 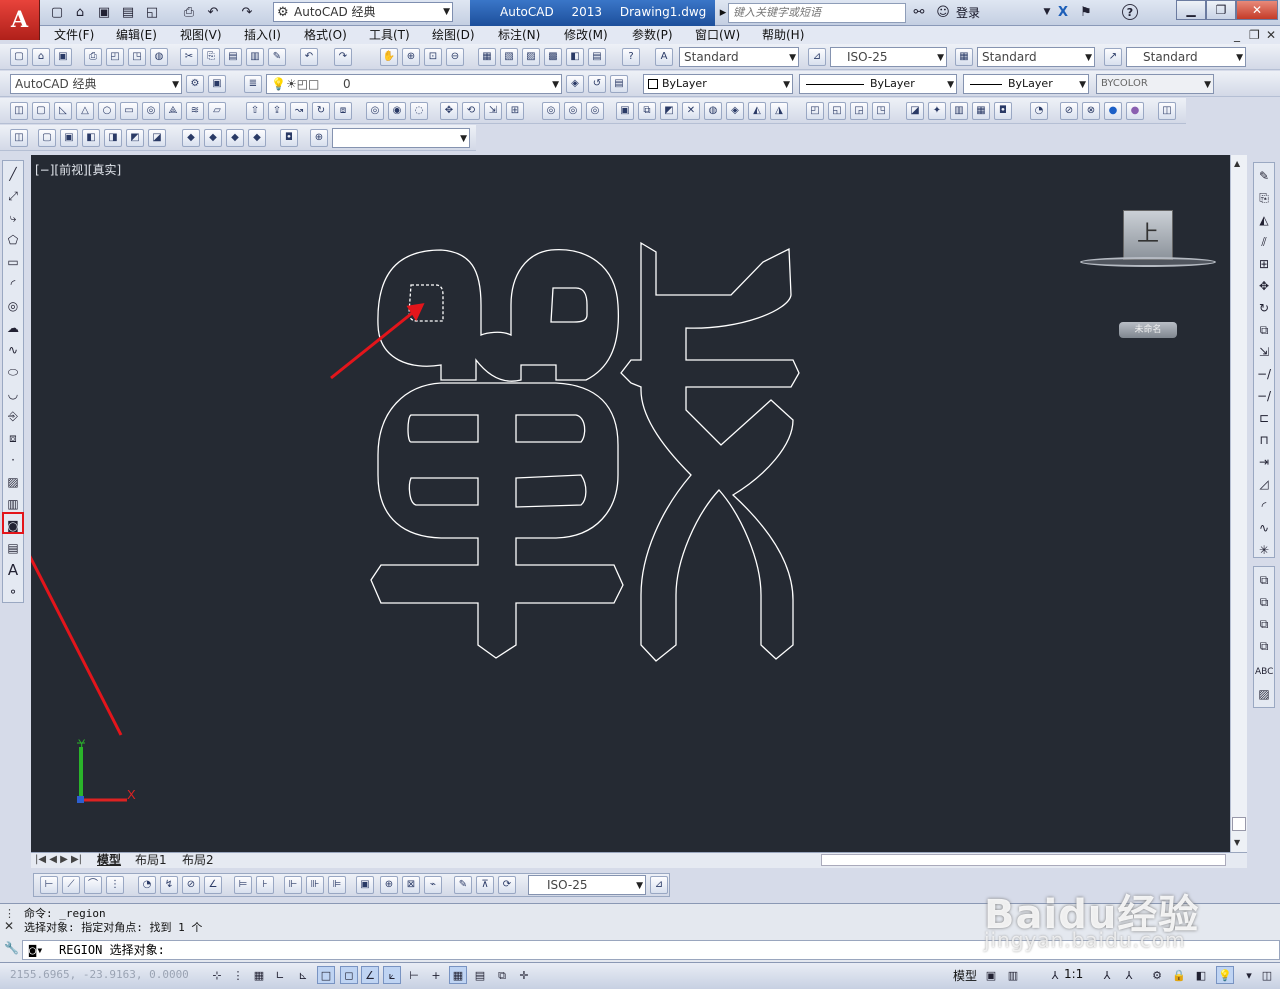 I want to click on point-icon: ·, so click(x=13, y=460).